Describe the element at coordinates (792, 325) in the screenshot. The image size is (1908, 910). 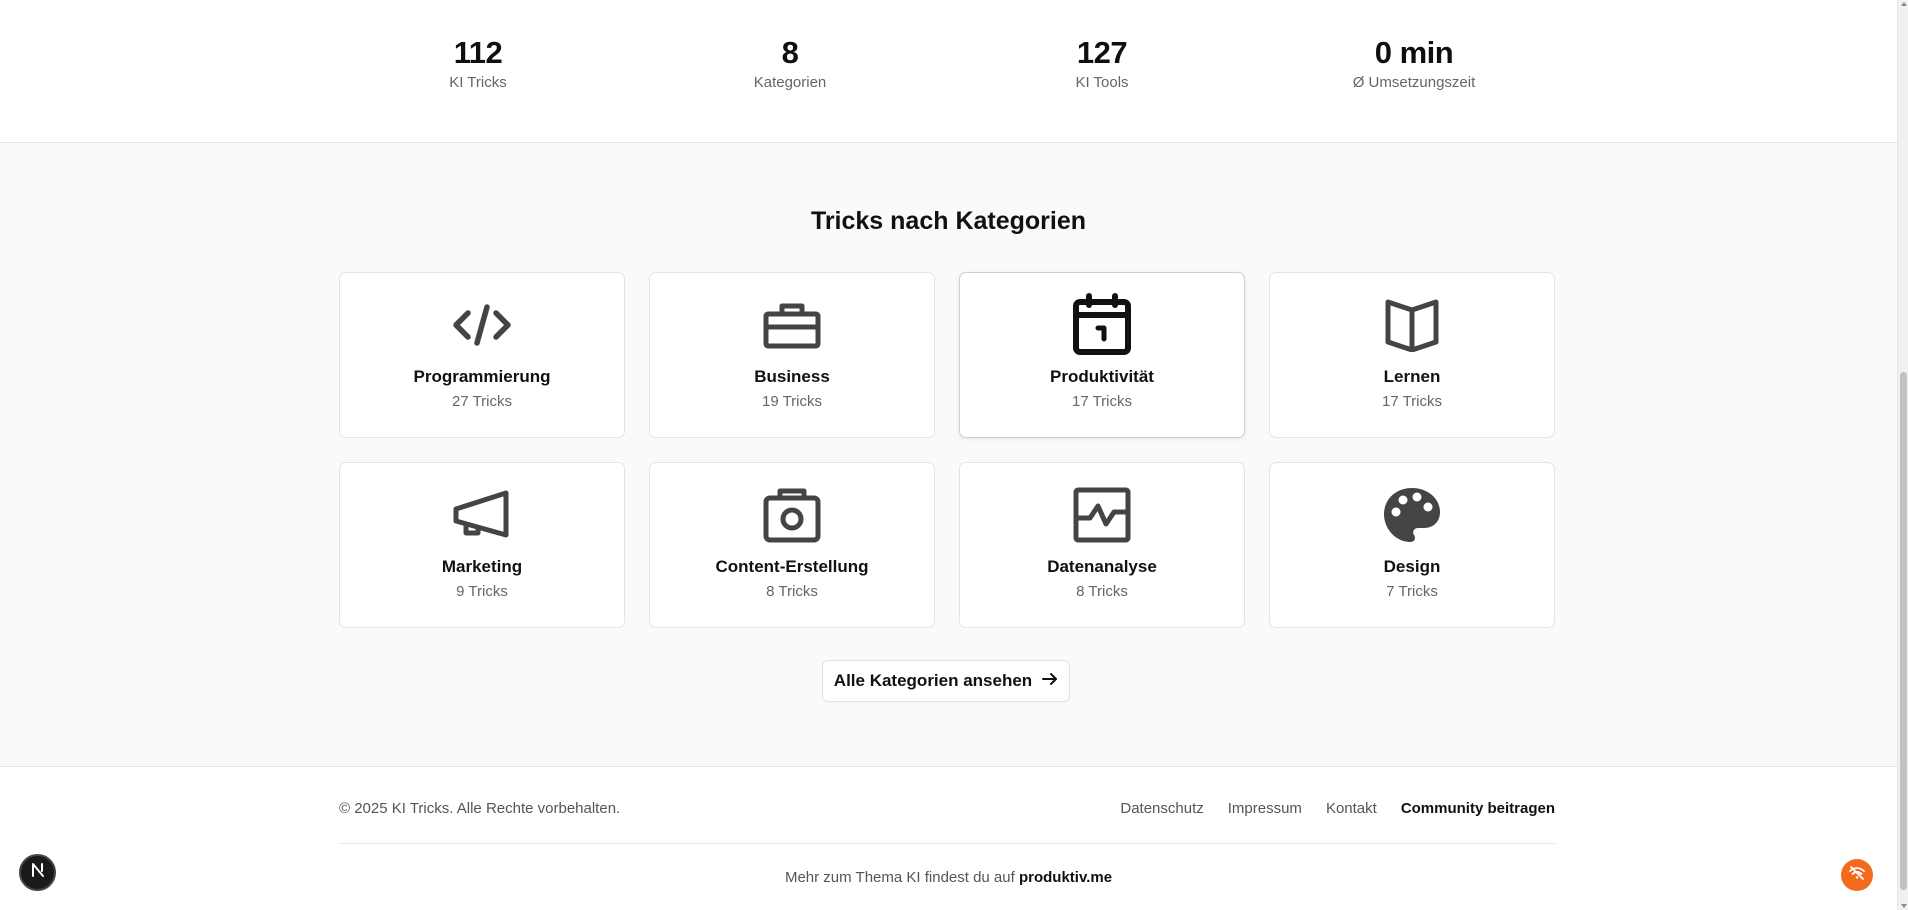
I see `briefcase-icon` at that location.